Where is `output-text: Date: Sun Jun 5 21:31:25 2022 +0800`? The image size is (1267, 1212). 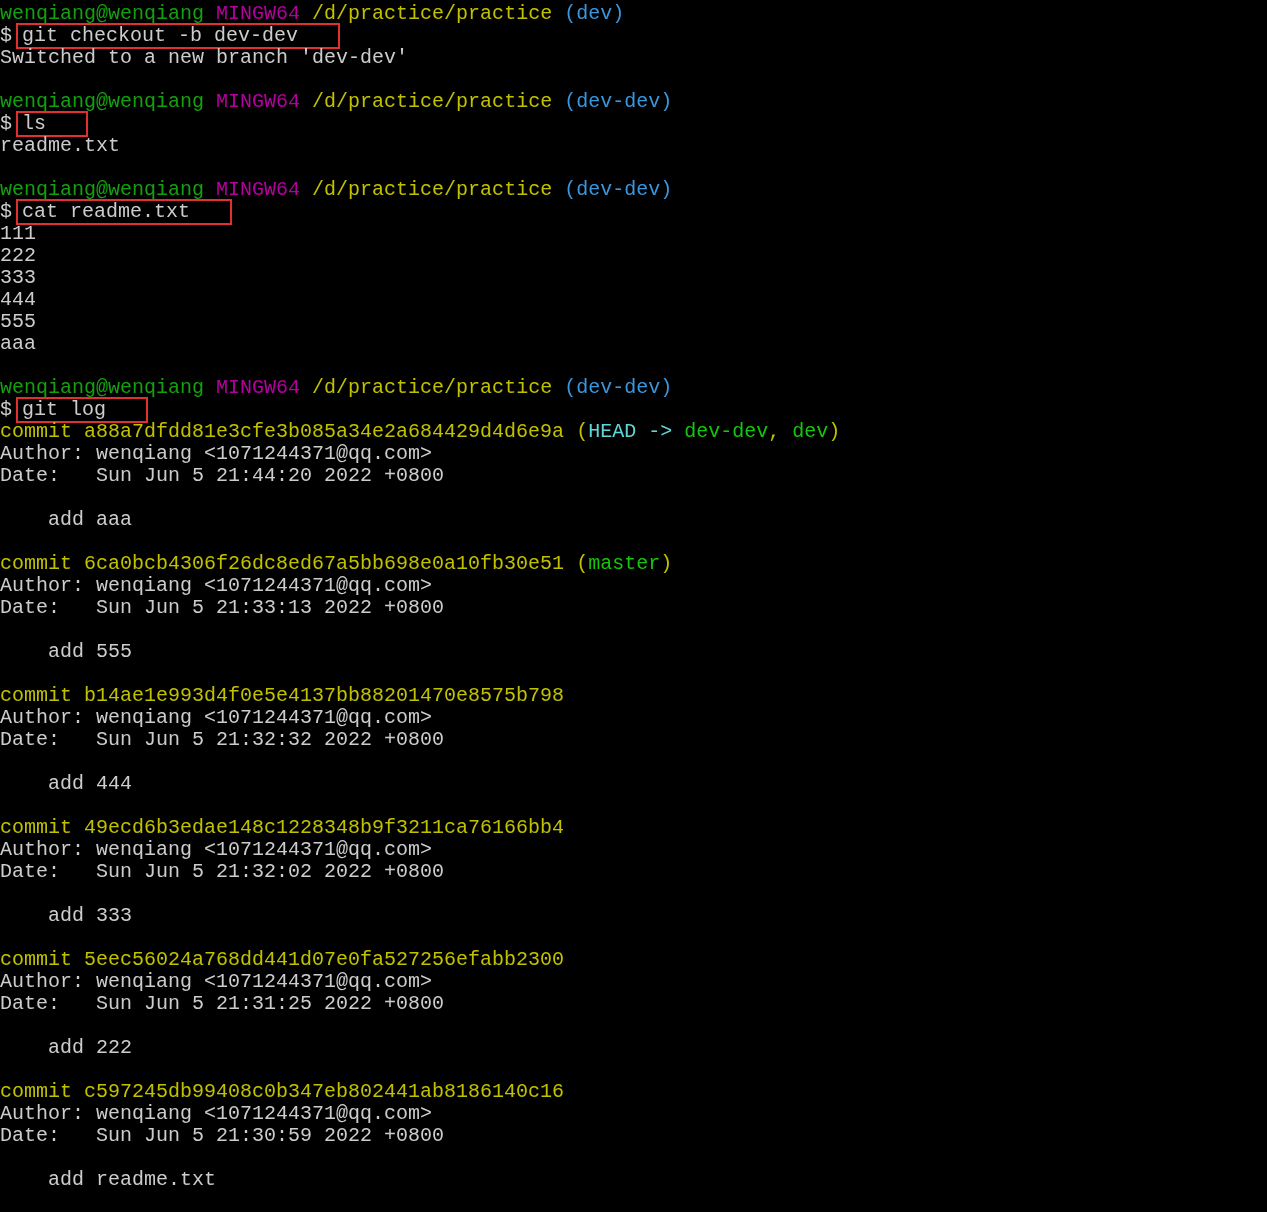 output-text: Date: Sun Jun 5 21:31:25 2022 +0800 is located at coordinates (222, 1003).